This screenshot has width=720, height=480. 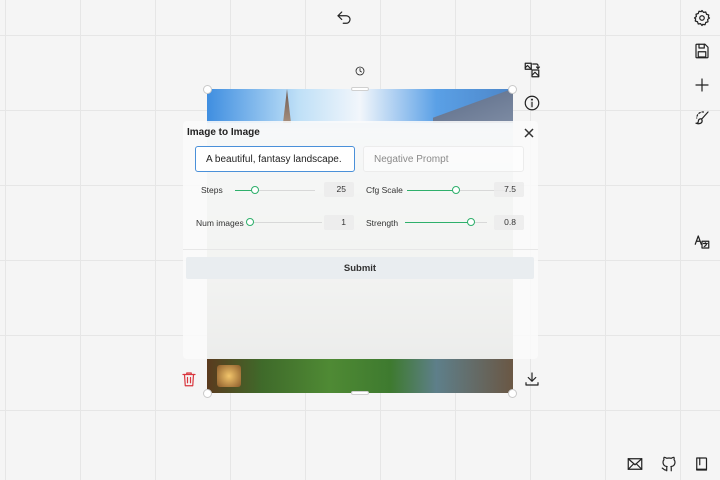 I want to click on dialog-divider, so click(x=360, y=249).